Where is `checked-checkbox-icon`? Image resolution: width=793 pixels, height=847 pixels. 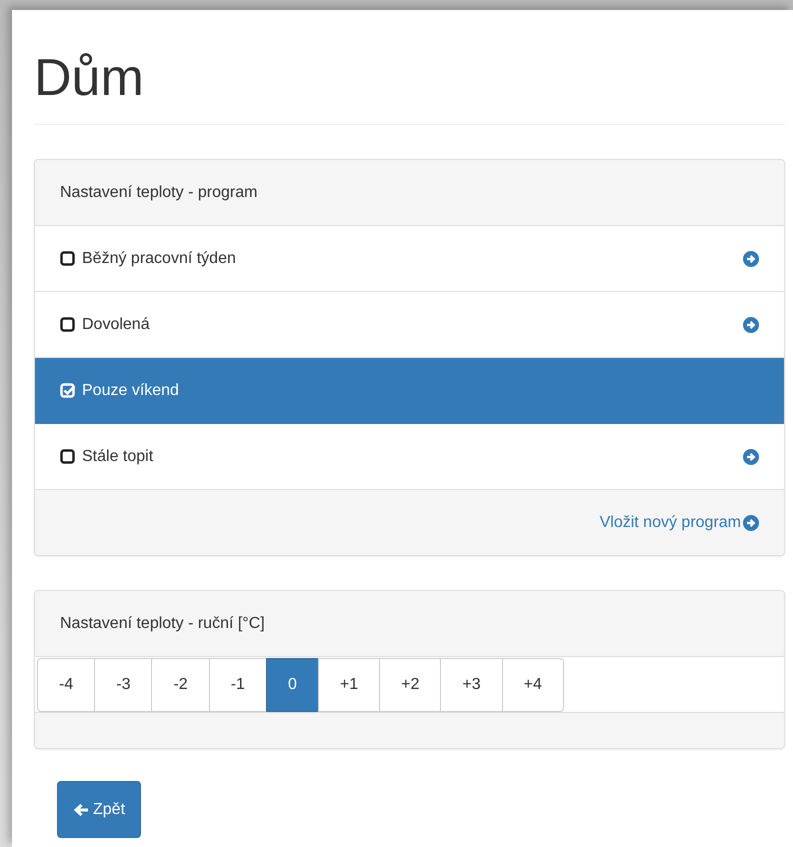 checked-checkbox-icon is located at coordinates (68, 390).